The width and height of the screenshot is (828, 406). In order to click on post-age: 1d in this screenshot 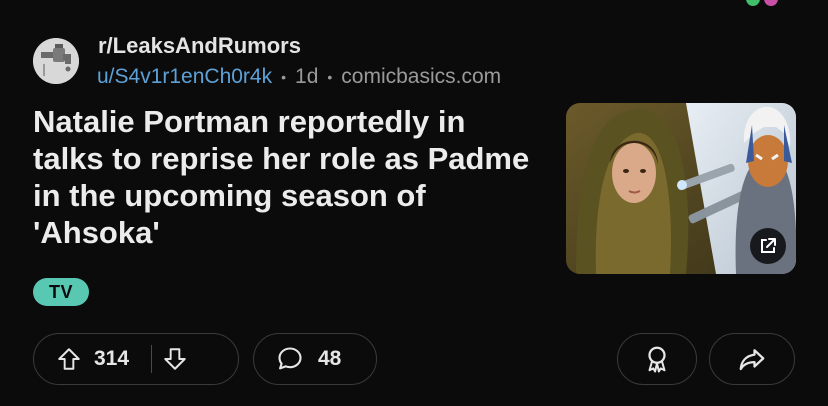, I will do `click(307, 76)`.